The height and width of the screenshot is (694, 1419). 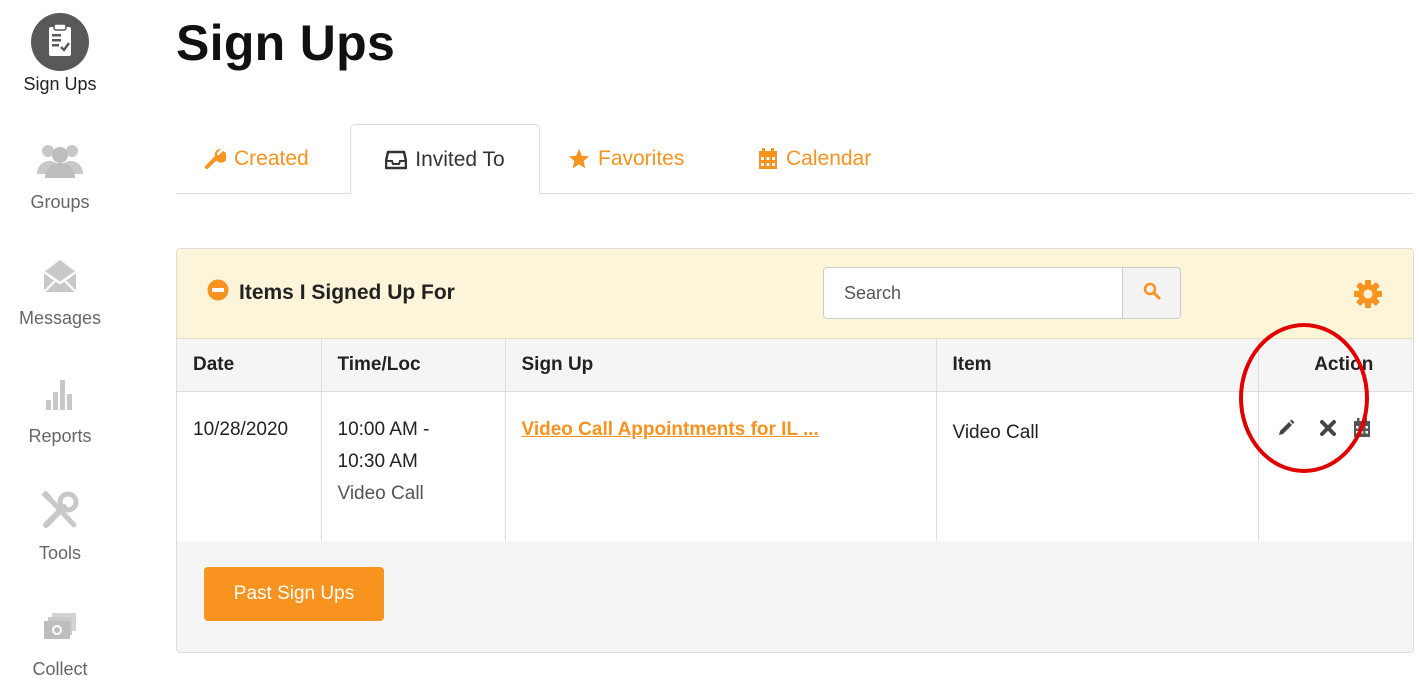 I want to click on time-start: 10:00 AM -, so click(x=383, y=429).